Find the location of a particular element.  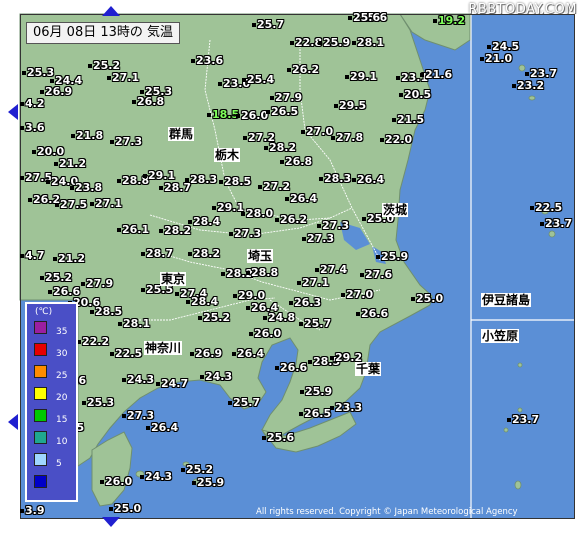

temperature-value: 28.8 is located at coordinates (262, 273).